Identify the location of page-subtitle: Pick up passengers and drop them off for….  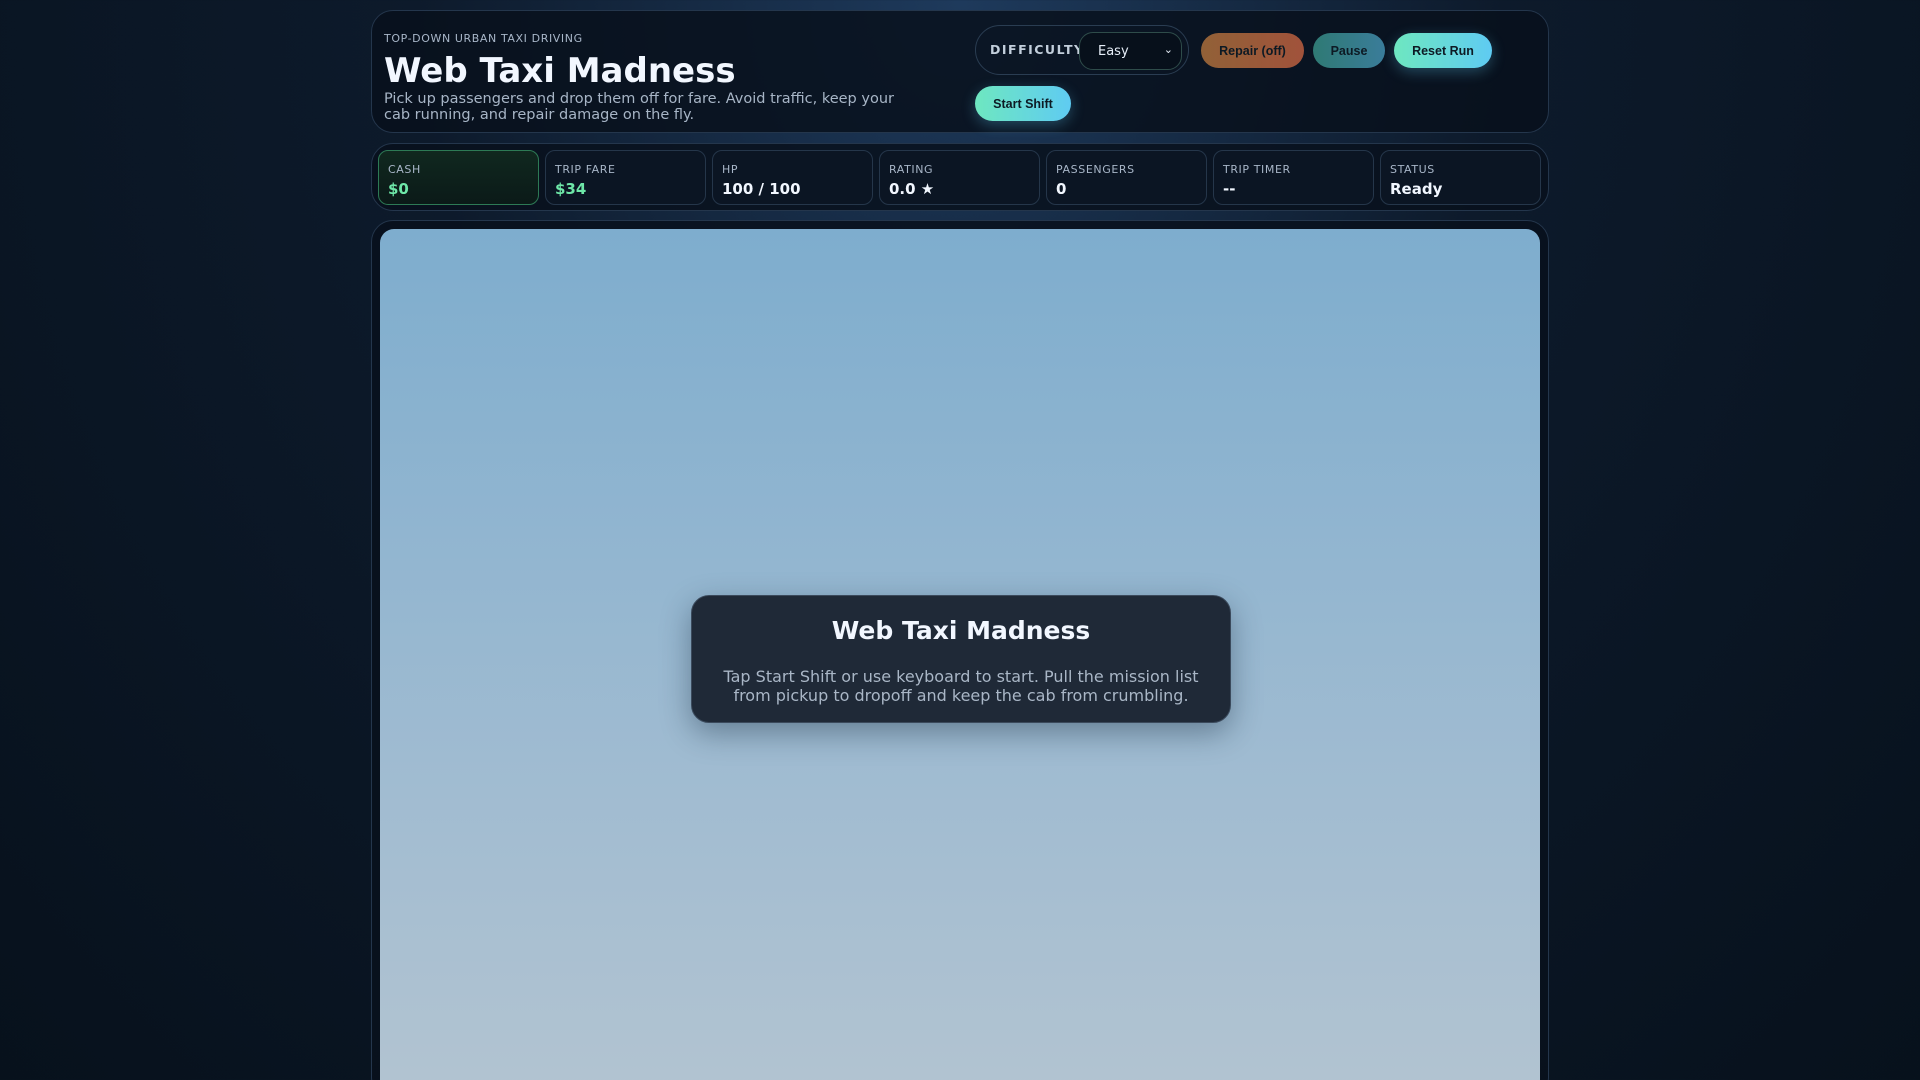
(639, 107).